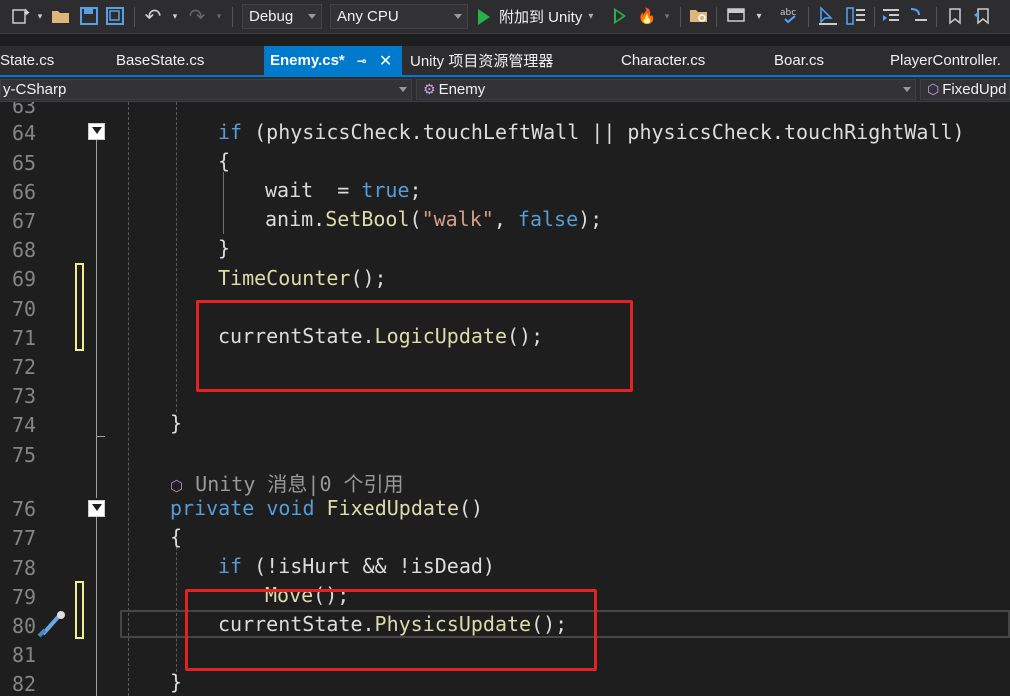 Image resolution: width=1010 pixels, height=696 pixels. I want to click on code-text: (, so click(415, 219).